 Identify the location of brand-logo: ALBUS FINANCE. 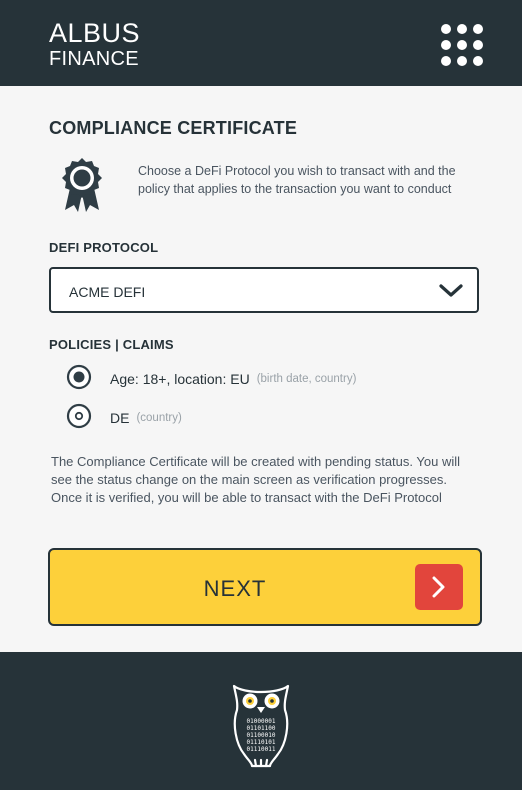
(95, 44).